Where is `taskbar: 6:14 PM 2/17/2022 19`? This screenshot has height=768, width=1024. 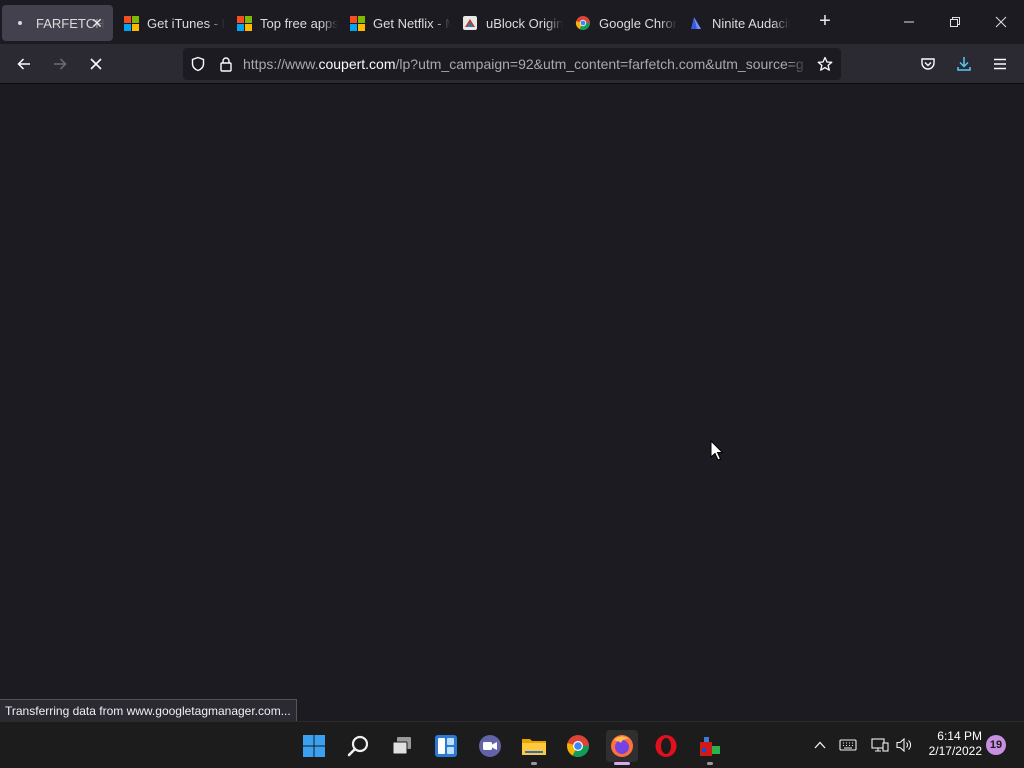 taskbar: 6:14 PM 2/17/2022 19 is located at coordinates (512, 744).